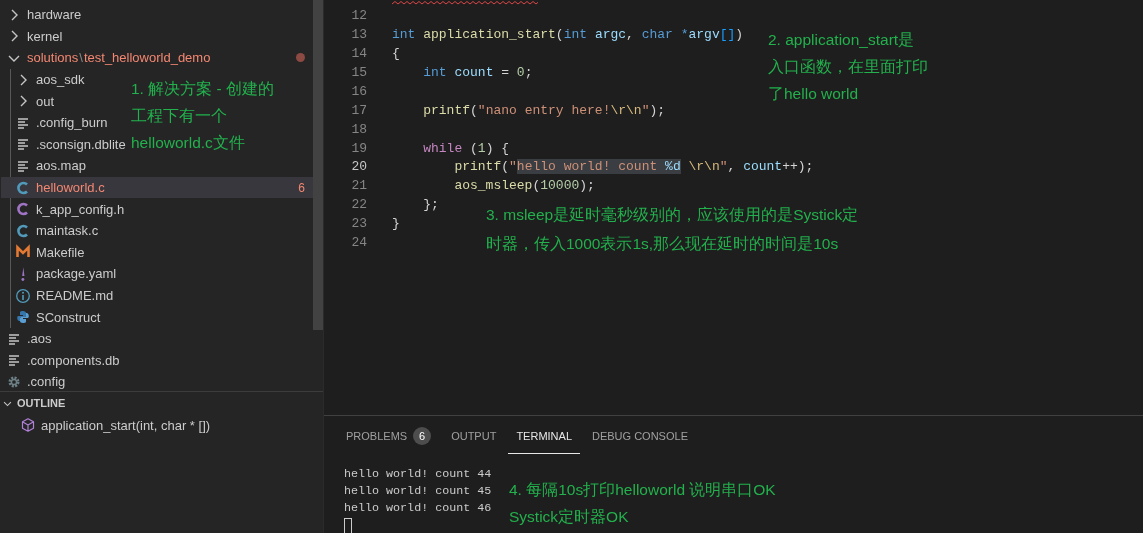  I want to click on file-name: kernel, so click(45, 36).